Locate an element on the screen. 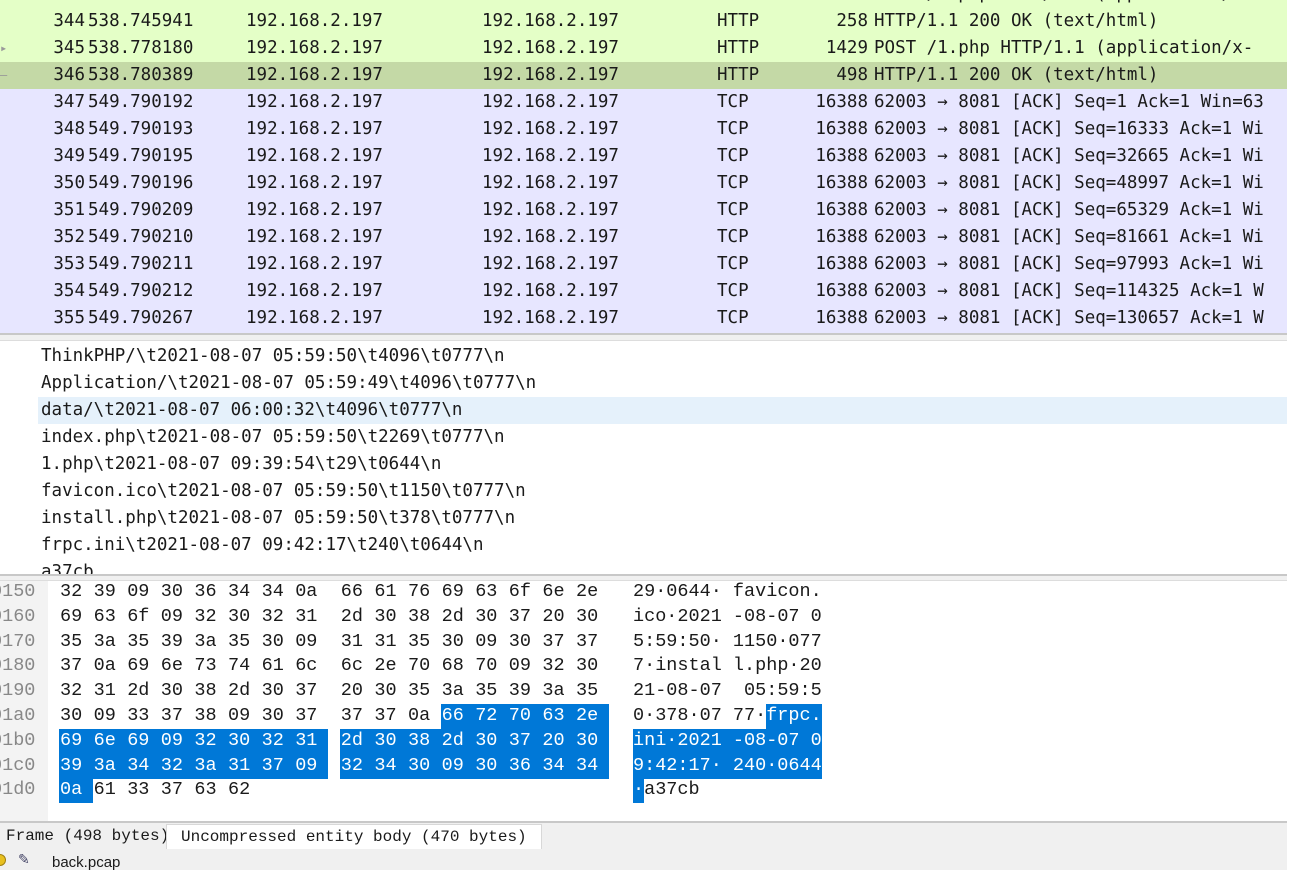  hex-byte: 33 is located at coordinates (143, 790).